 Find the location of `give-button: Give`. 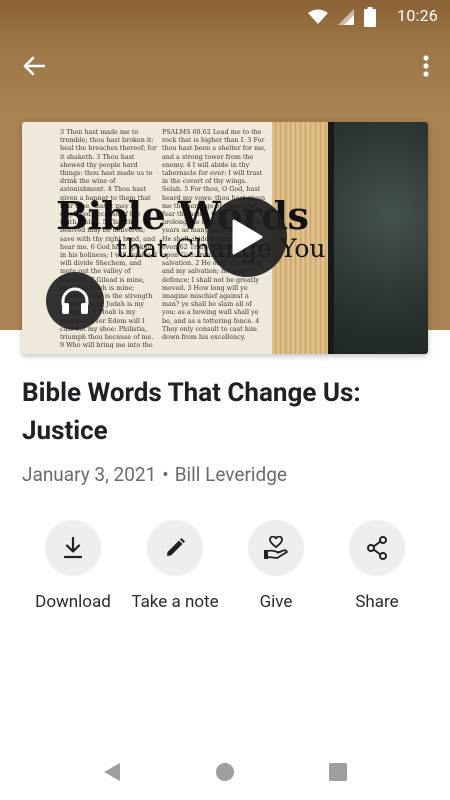

give-button: Give is located at coordinates (276, 566).